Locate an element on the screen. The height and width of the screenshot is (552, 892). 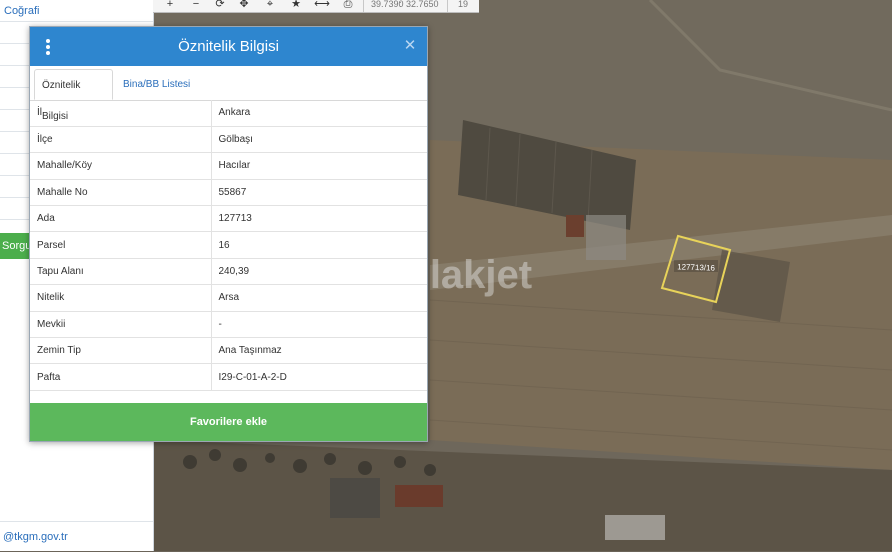
row-key: İlçe is located at coordinates (121, 140).